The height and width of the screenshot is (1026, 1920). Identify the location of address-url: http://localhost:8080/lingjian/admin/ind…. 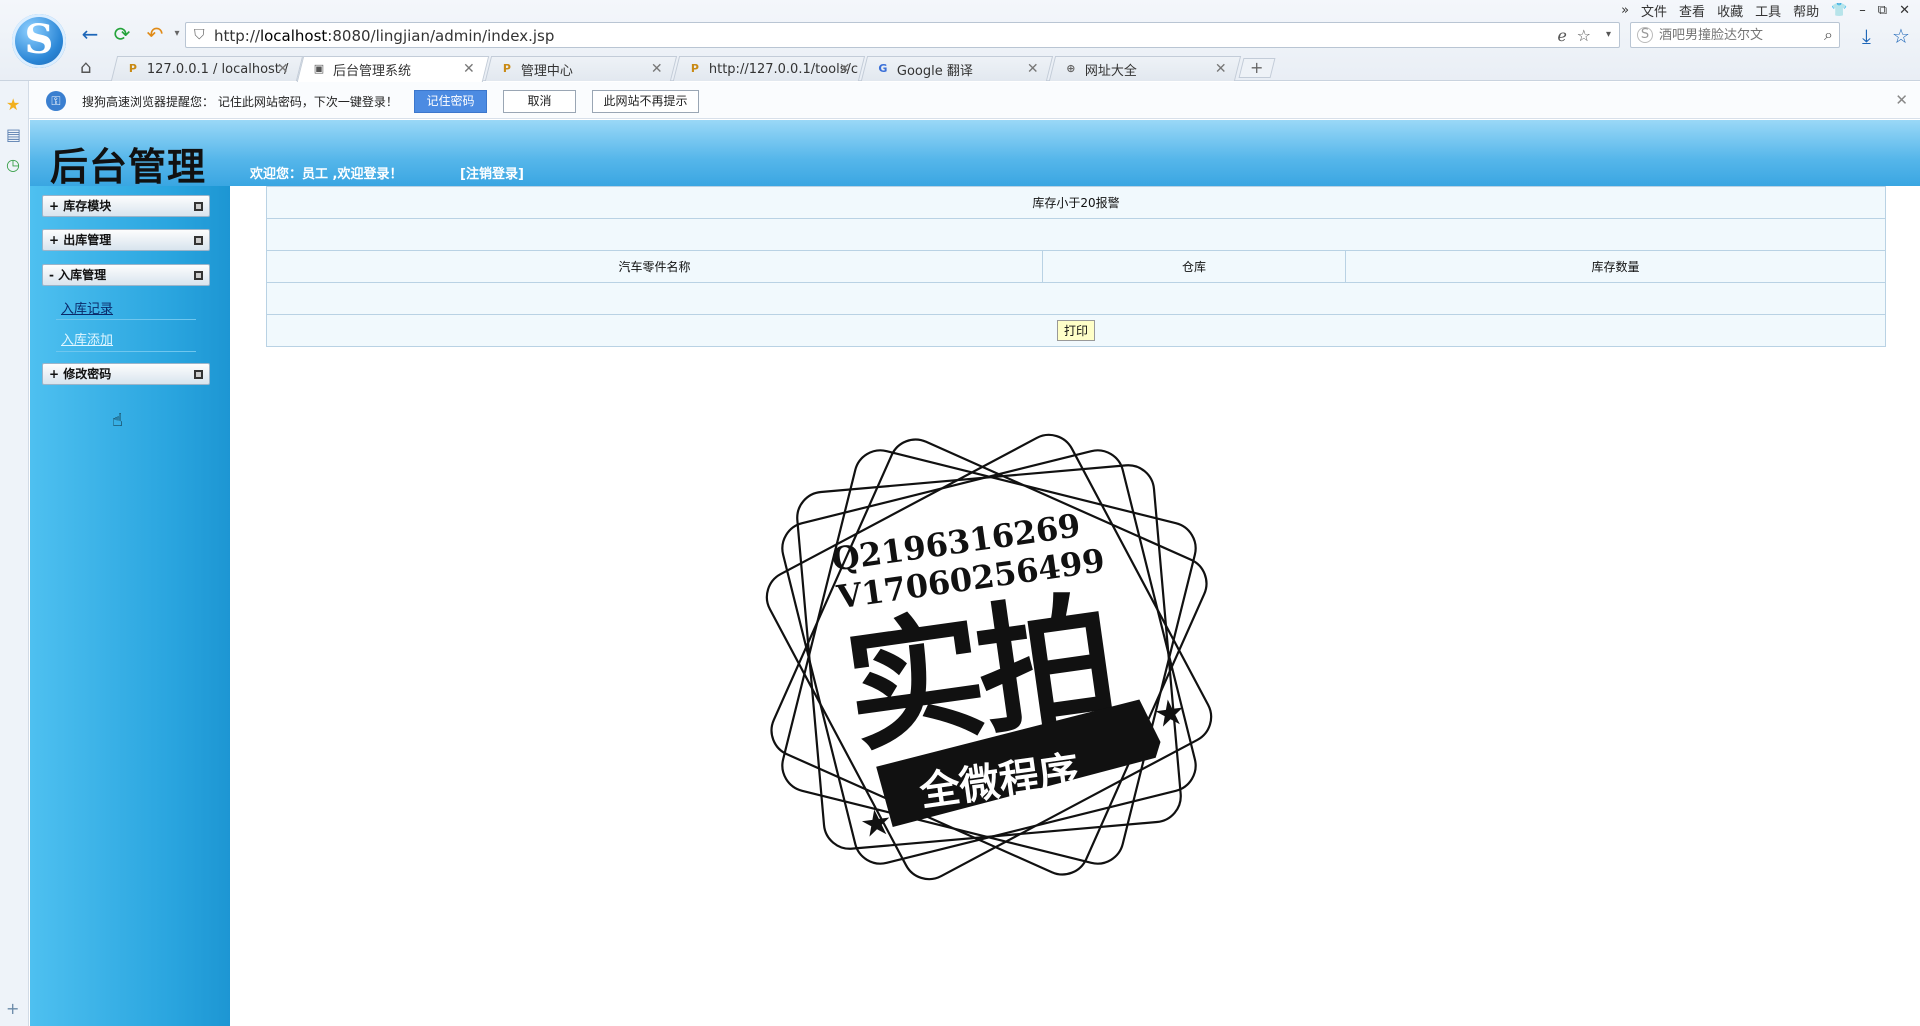
(384, 36).